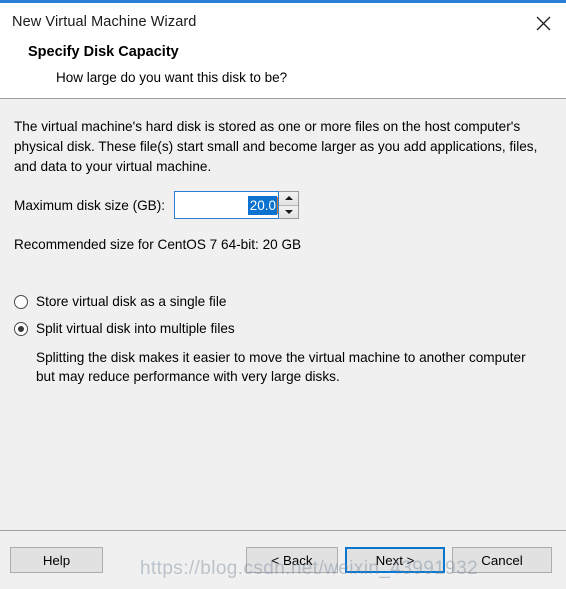 The image size is (566, 589). What do you see at coordinates (56, 560) in the screenshot?
I see `help-button: Help` at bounding box center [56, 560].